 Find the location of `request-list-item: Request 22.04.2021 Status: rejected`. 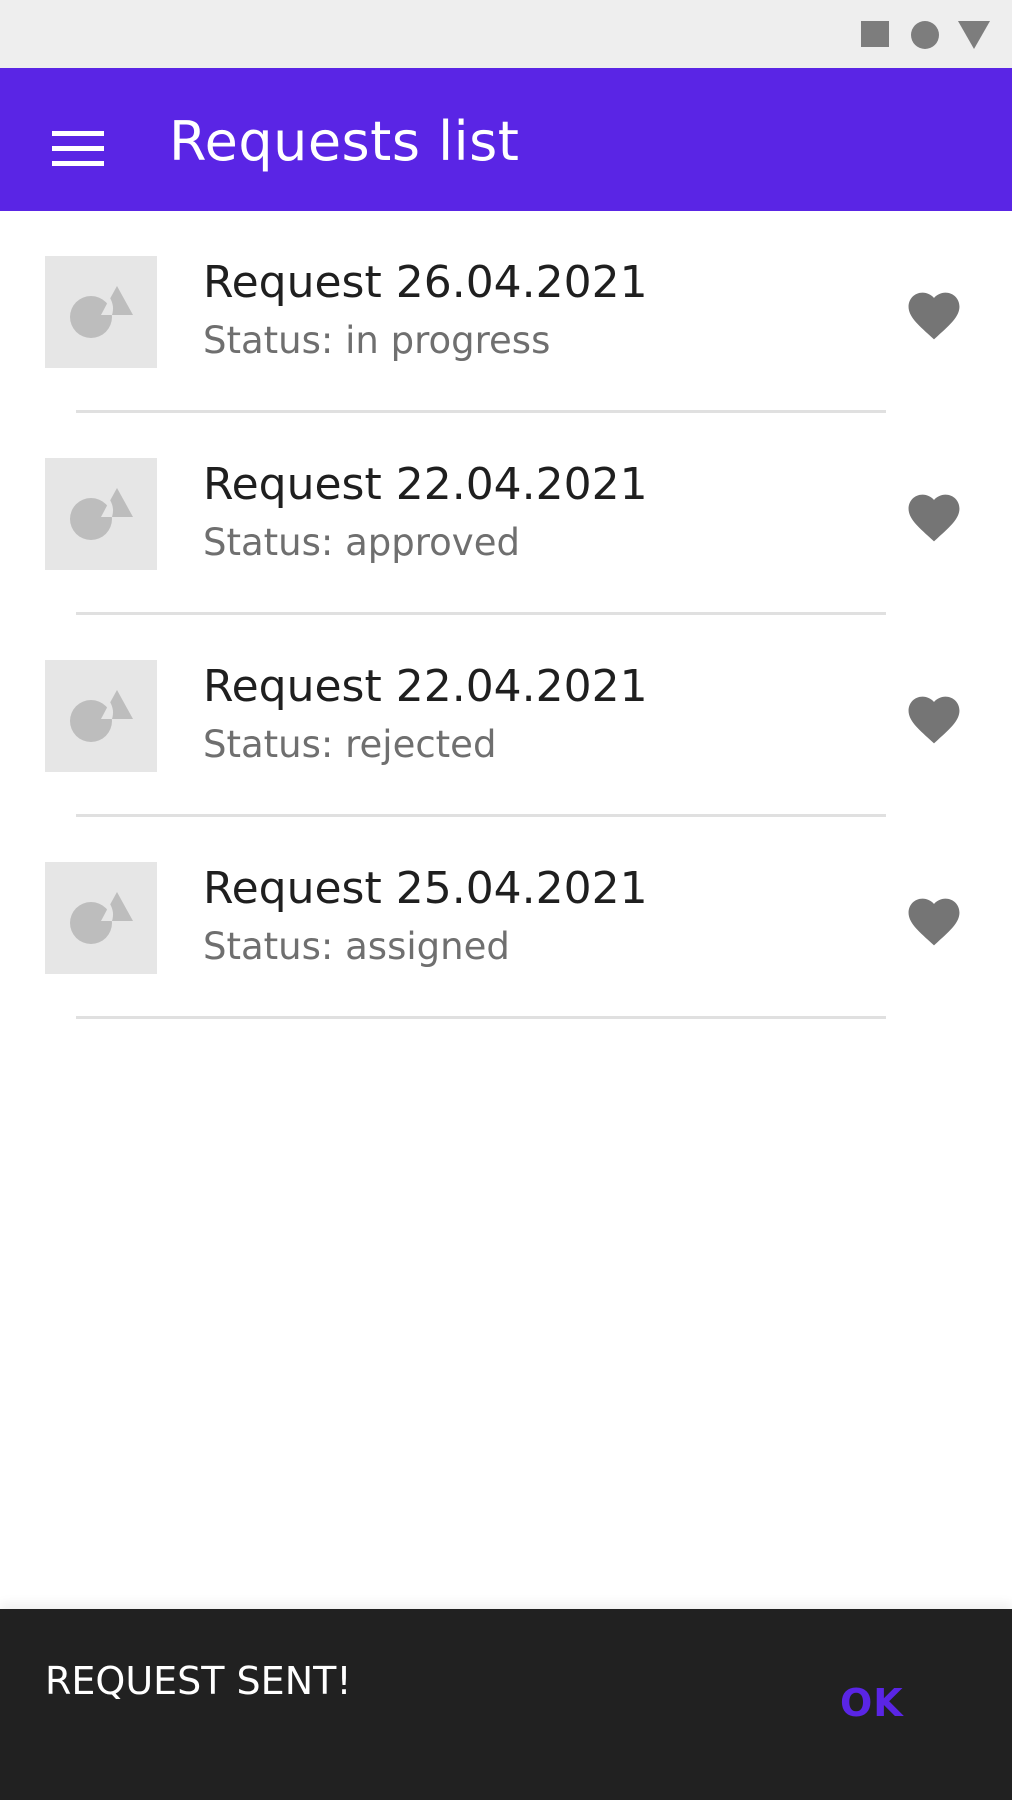

request-list-item: Request 22.04.2021 Status: rejected is located at coordinates (506, 716).